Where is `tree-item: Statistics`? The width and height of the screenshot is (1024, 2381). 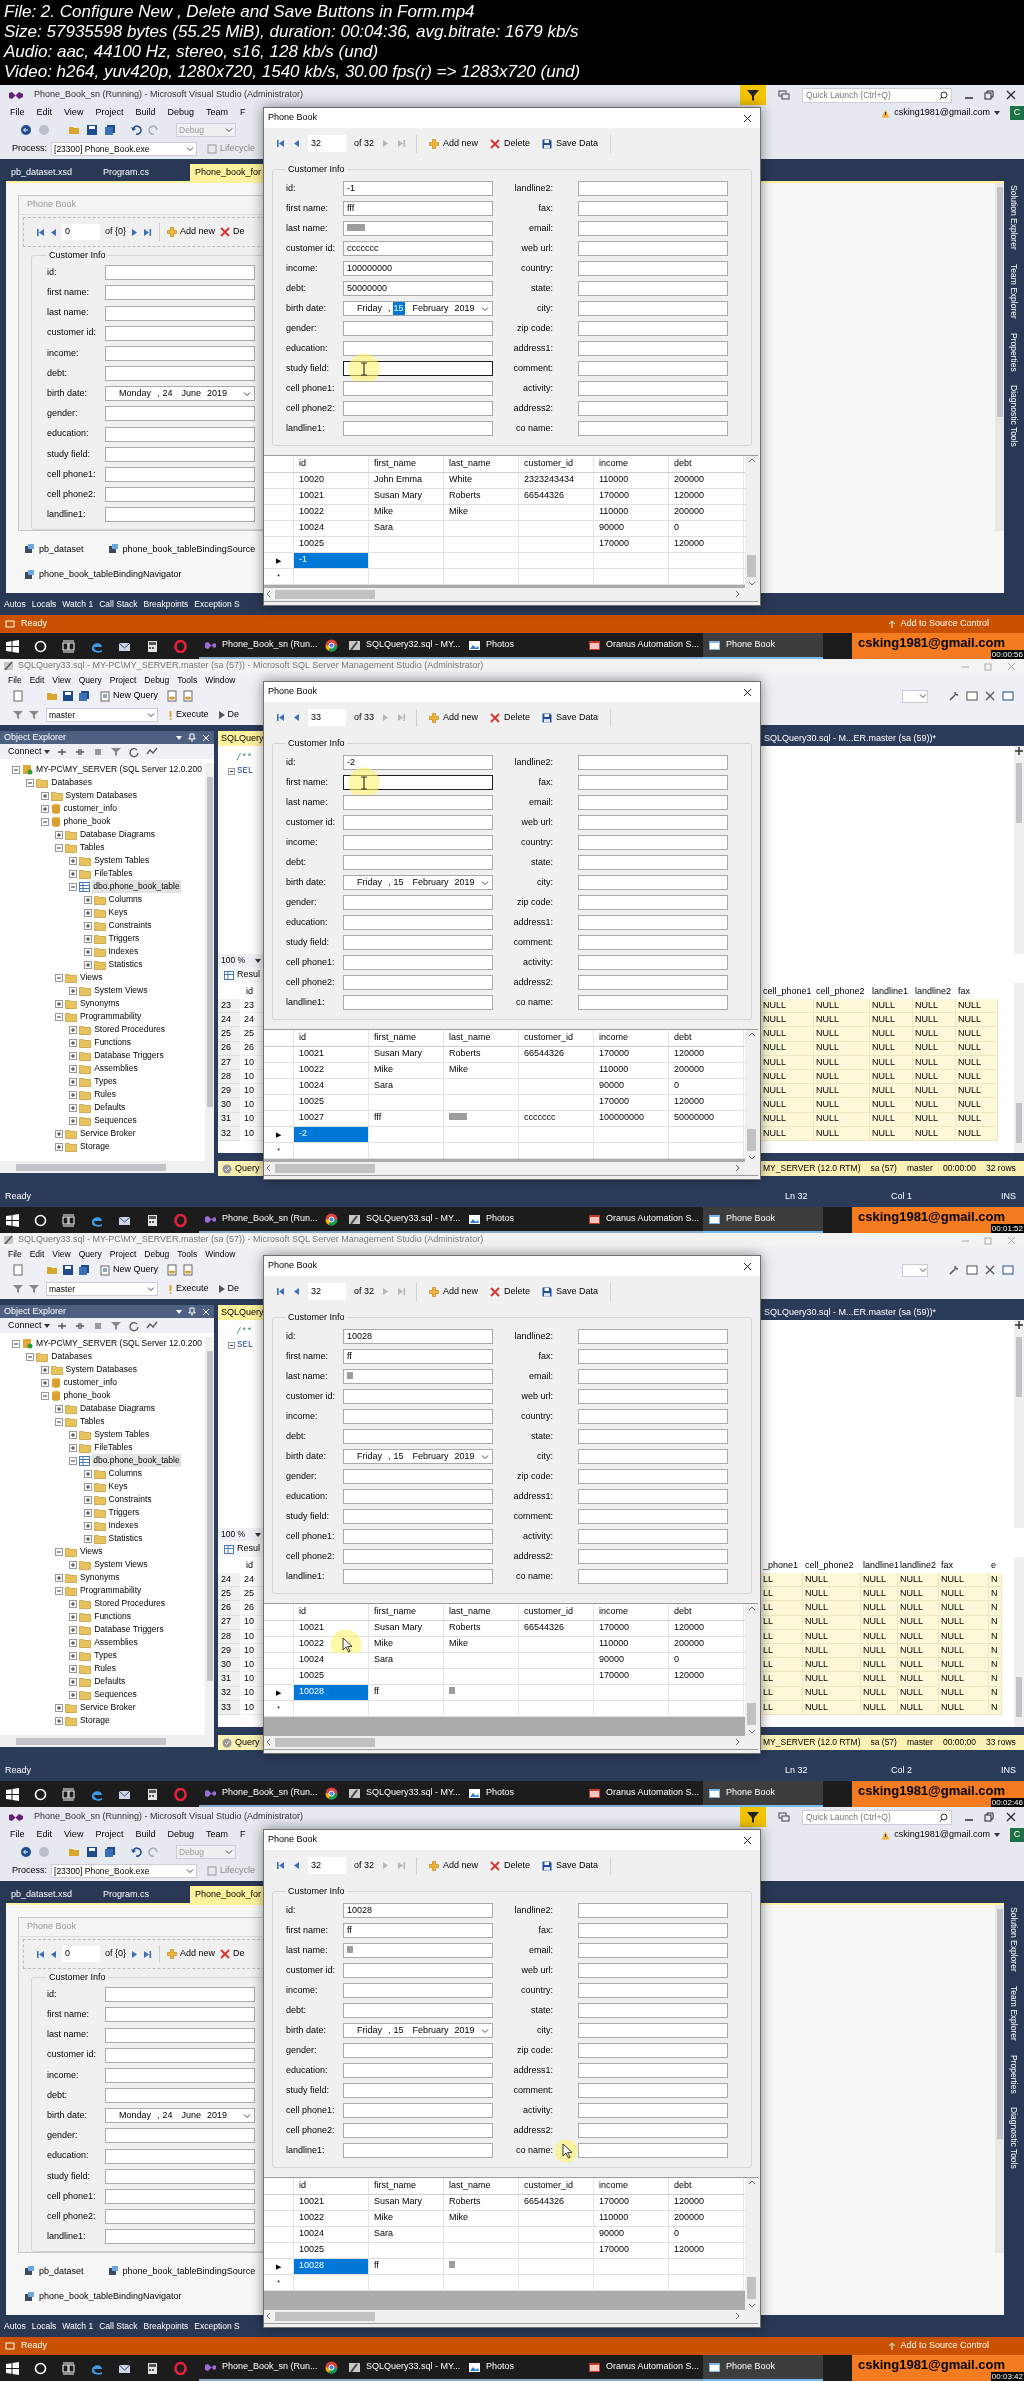
tree-item: Statistics is located at coordinates (125, 1538).